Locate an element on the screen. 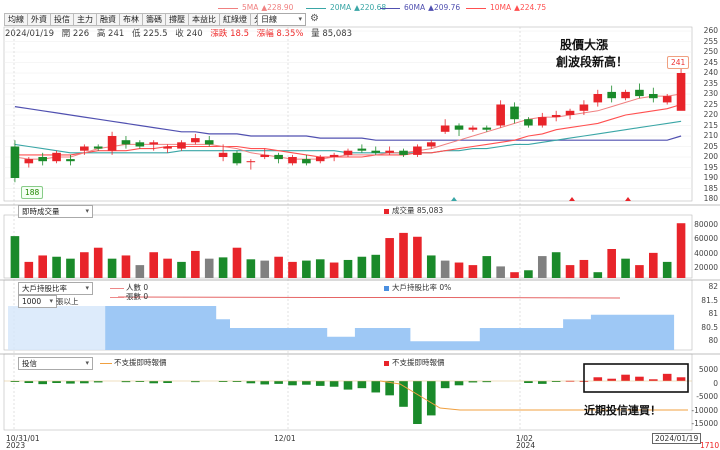  legend-ratio: 大戶持股比率 0% is located at coordinates (417, 287).